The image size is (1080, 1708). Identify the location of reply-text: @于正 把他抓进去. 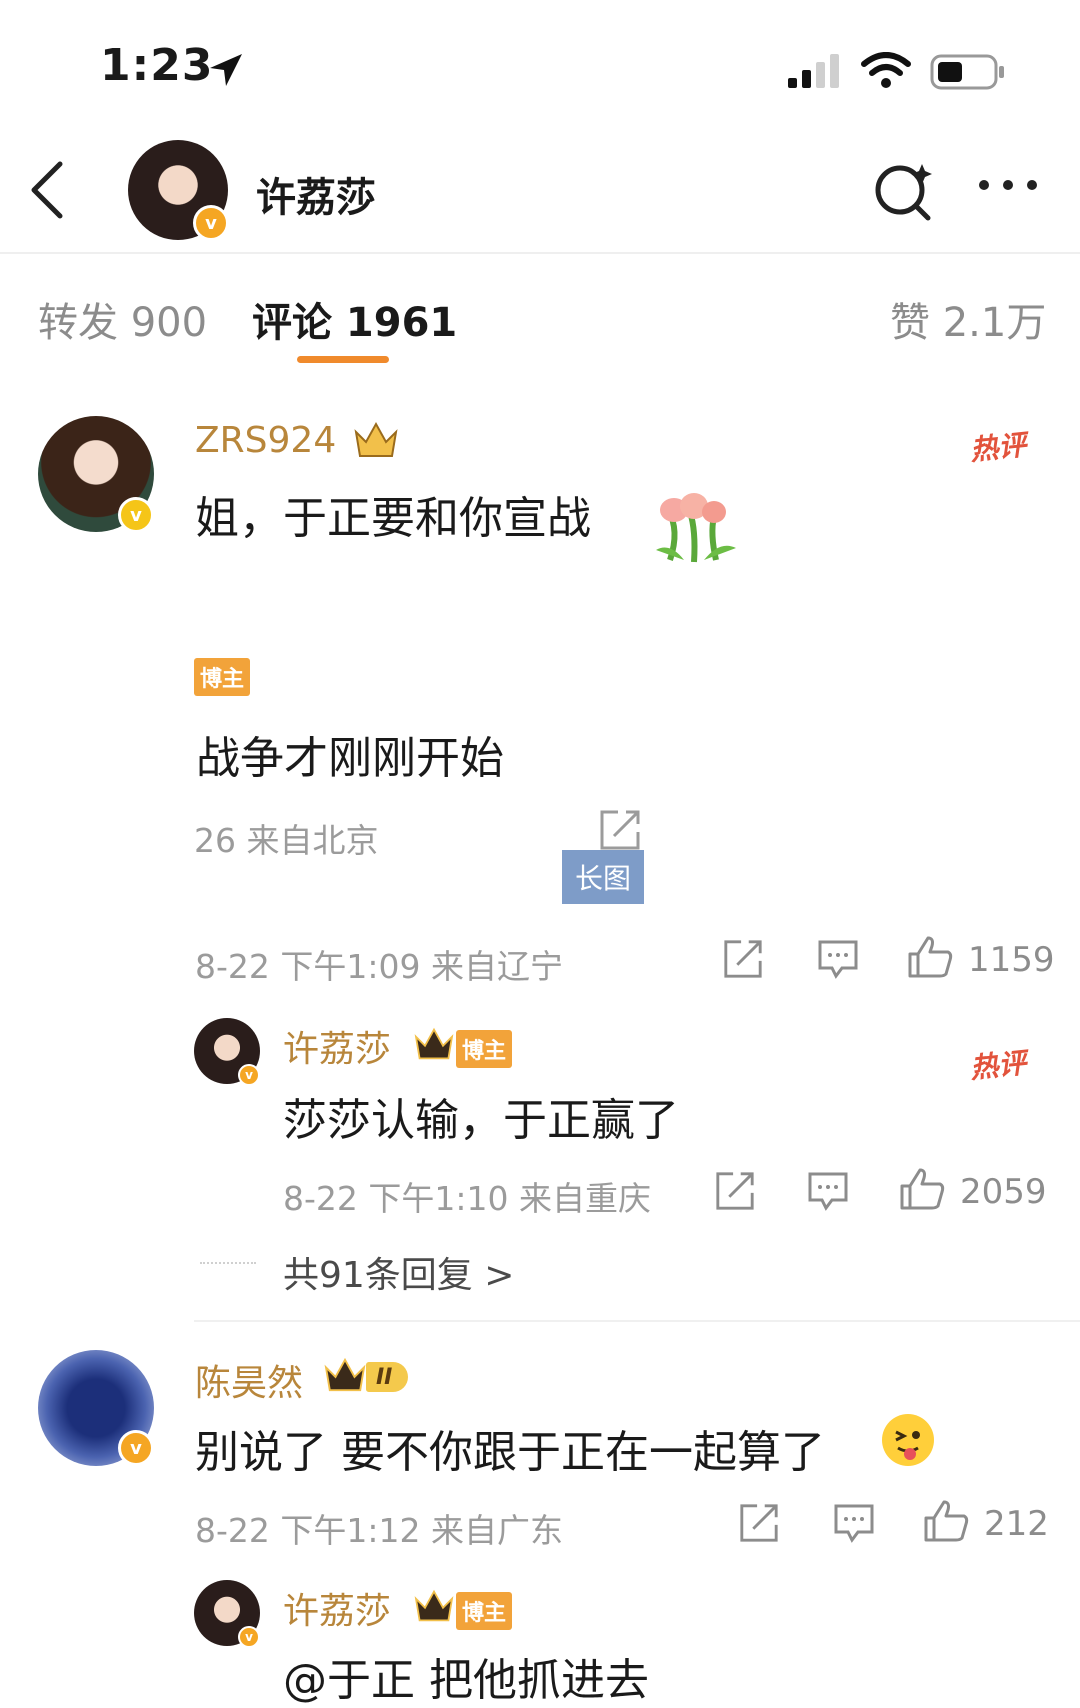
(466, 1680).